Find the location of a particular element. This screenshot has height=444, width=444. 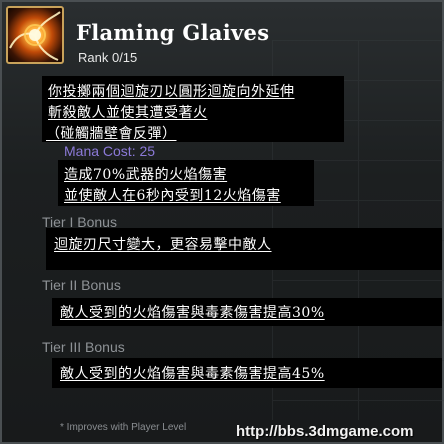

footnote: * Improves with Player Level is located at coordinates (123, 427).